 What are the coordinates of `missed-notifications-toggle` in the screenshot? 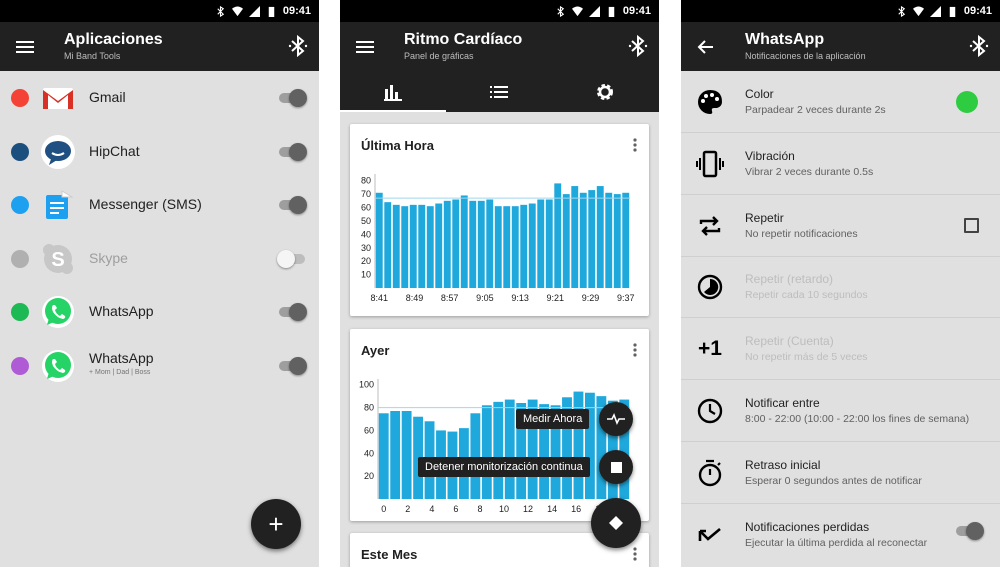 It's located at (969, 531).